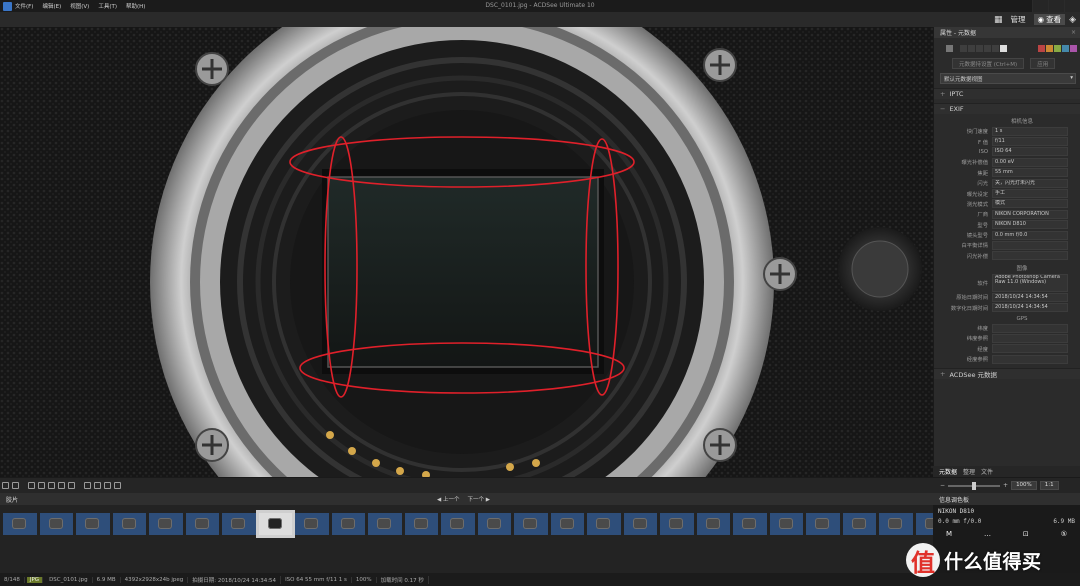 This screenshot has width=1080, height=586. I want to click on rotate-right-icon, so click(15, 485).